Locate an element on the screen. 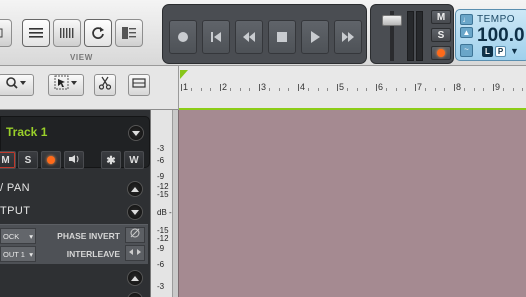  volume-pan-expand-button is located at coordinates (135, 189).